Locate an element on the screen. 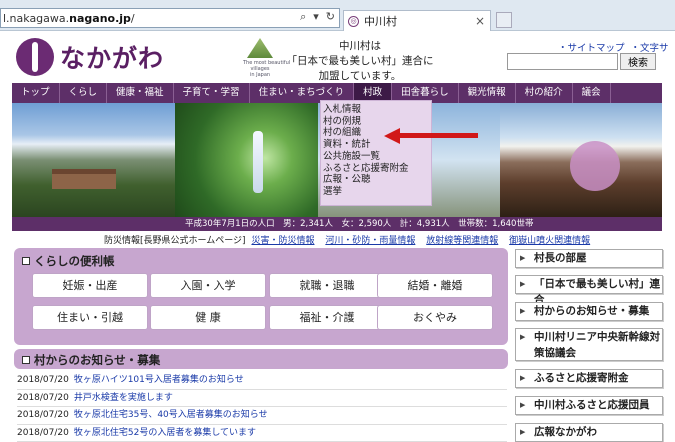 Image resolution: width=675 pixels, height=442 pixels. menu-item-koho: 広報・公聴 is located at coordinates (377, 180).